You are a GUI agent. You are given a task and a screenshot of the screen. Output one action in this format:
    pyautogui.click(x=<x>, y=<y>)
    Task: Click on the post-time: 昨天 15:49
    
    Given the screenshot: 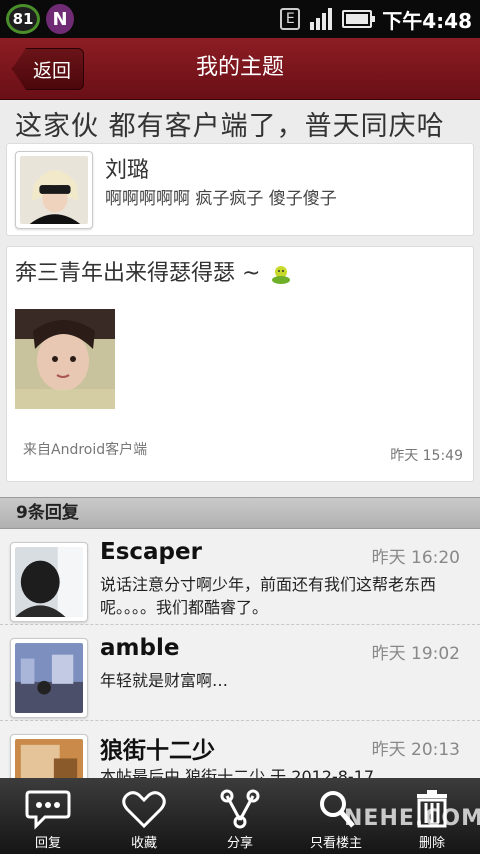 What is the action you would take?
    pyautogui.click(x=426, y=456)
    